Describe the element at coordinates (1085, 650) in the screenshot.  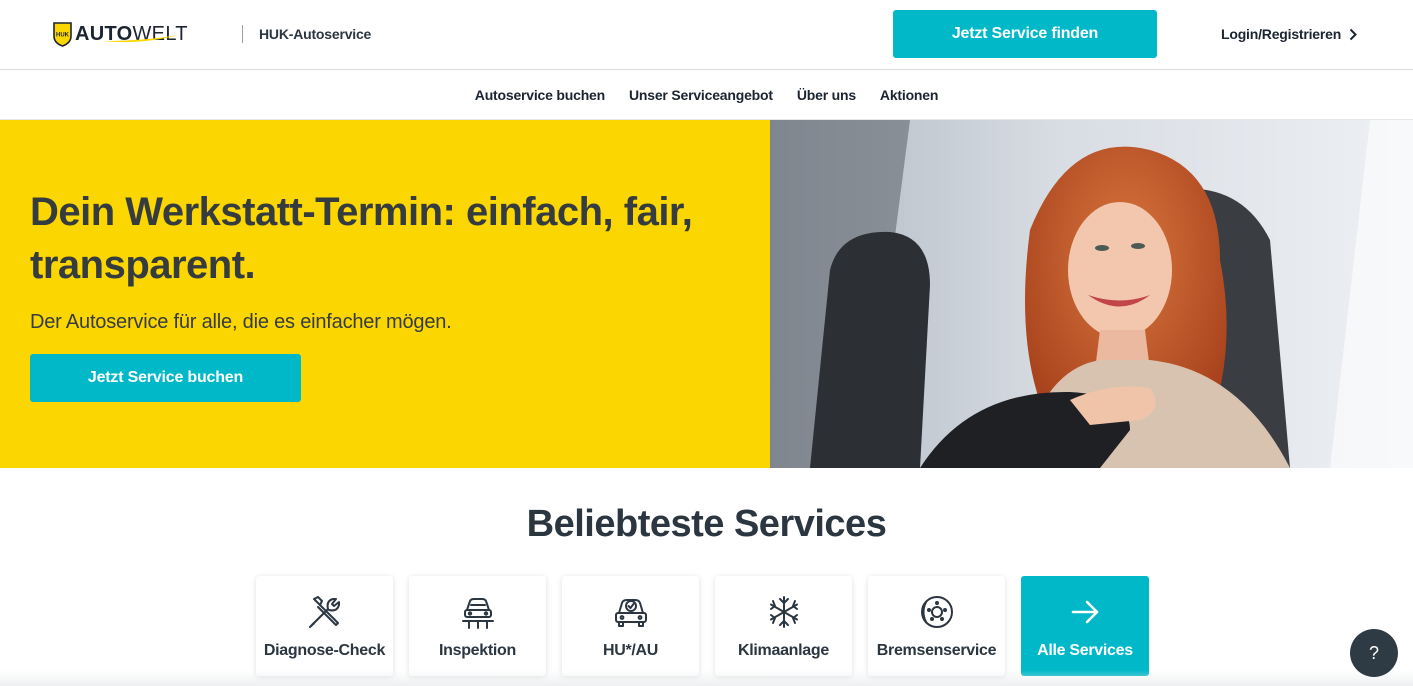
I see `service-label: Alle Services` at that location.